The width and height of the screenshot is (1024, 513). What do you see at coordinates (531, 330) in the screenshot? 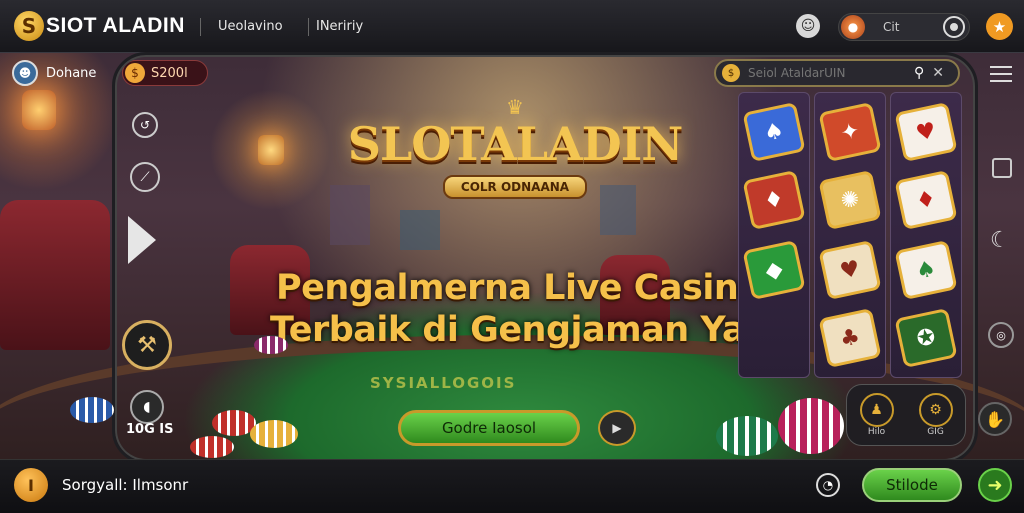
I see `headline-line-2: Terbaik di Gengjaman Yada` at bounding box center [531, 330].